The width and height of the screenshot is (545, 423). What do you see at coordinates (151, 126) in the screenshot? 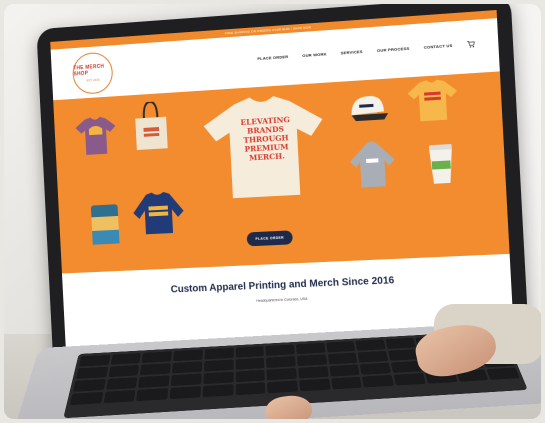
I see `tote-bag-icon` at bounding box center [151, 126].